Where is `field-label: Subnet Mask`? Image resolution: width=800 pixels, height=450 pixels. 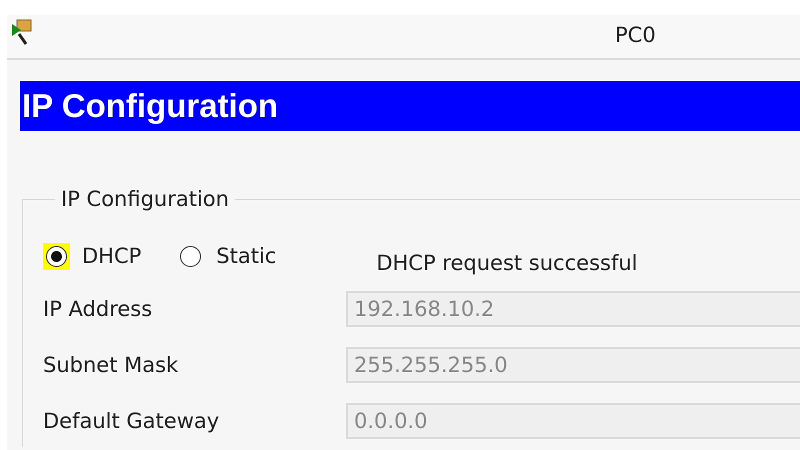
field-label: Subnet Mask is located at coordinates (111, 365).